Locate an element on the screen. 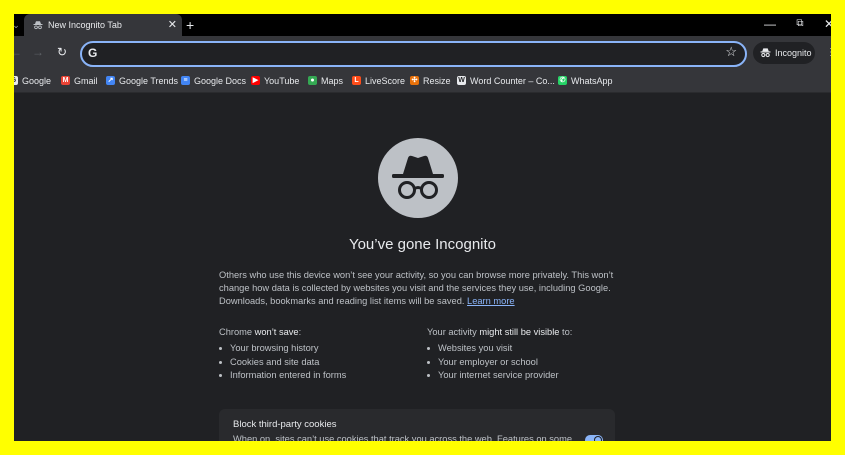 The height and width of the screenshot is (455, 845). youtube-icon: ▶ is located at coordinates (255, 81).